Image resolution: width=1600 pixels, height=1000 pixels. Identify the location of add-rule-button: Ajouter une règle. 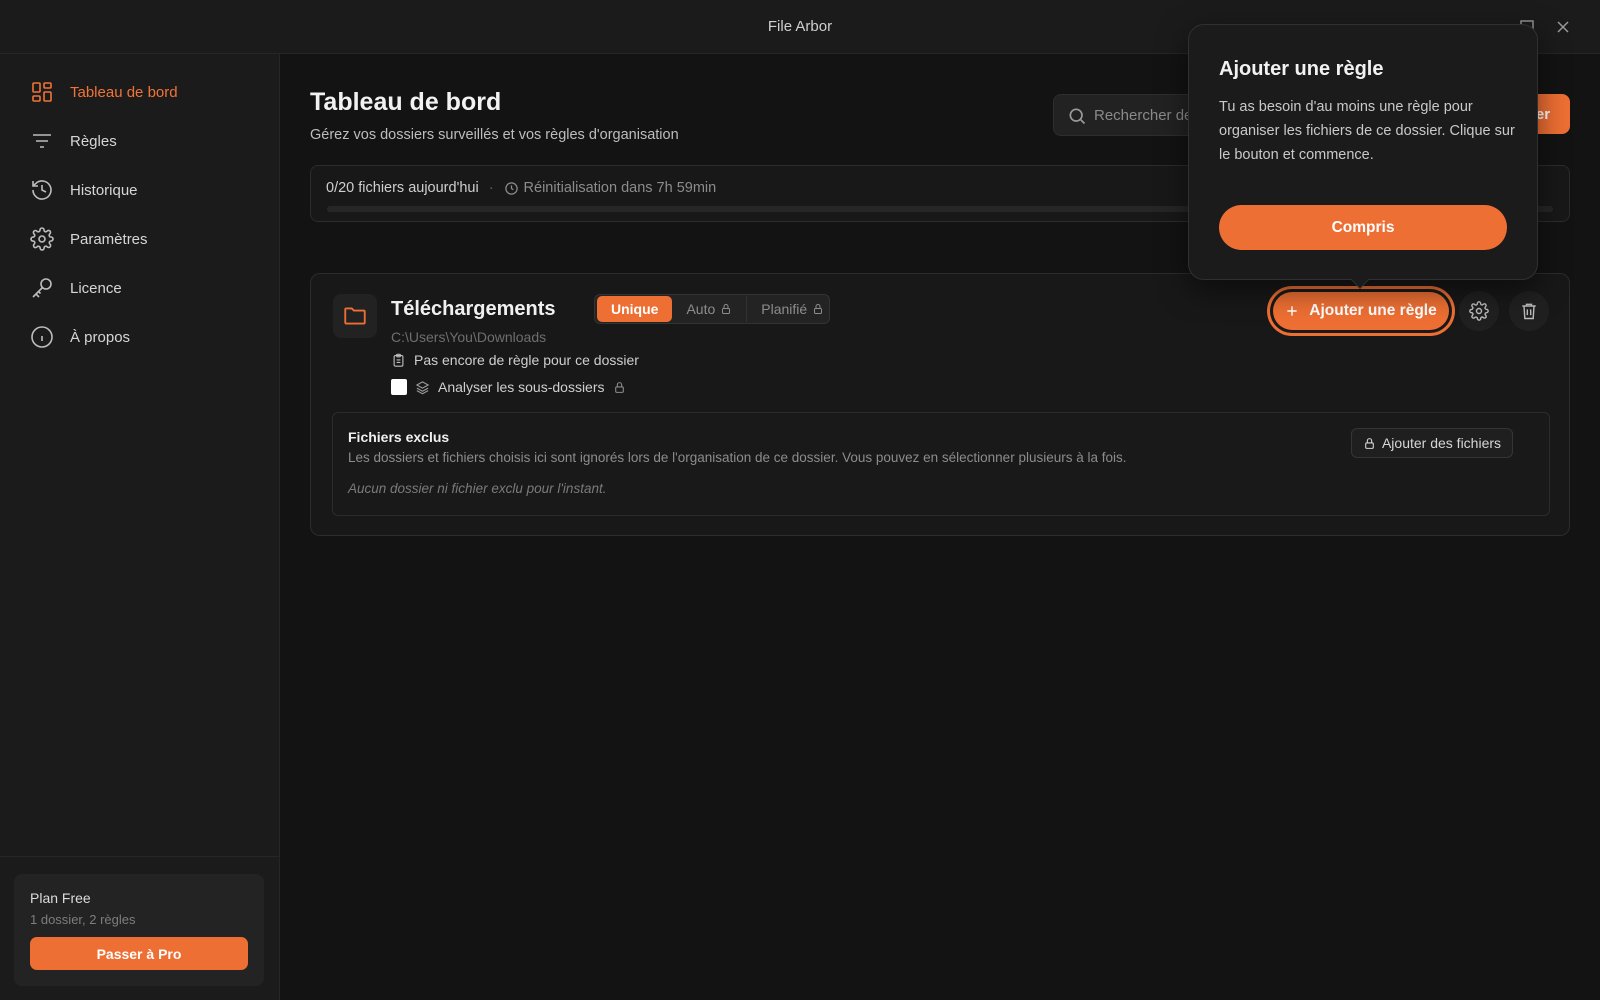
(1361, 311).